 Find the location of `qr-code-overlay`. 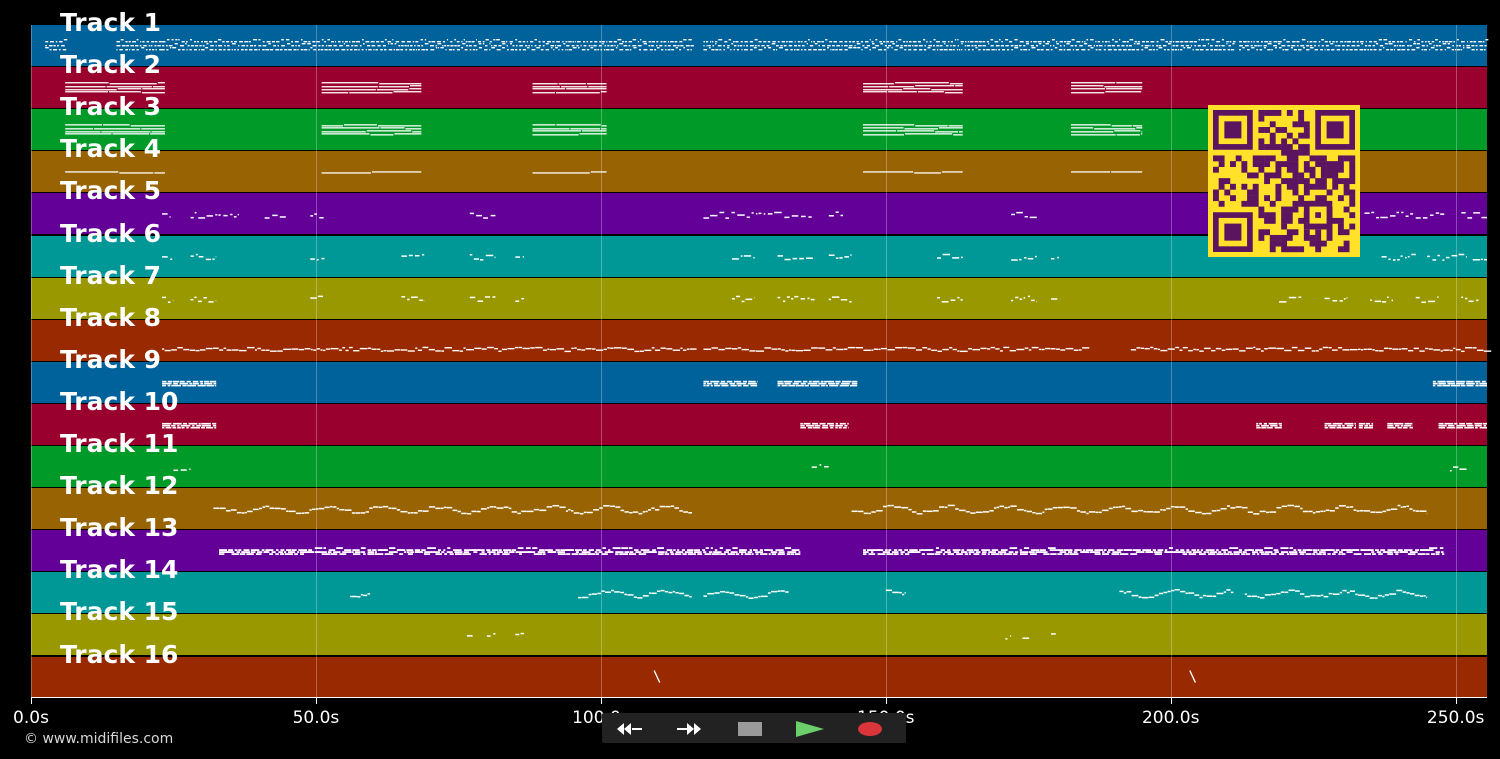

qr-code-overlay is located at coordinates (1284, 181).